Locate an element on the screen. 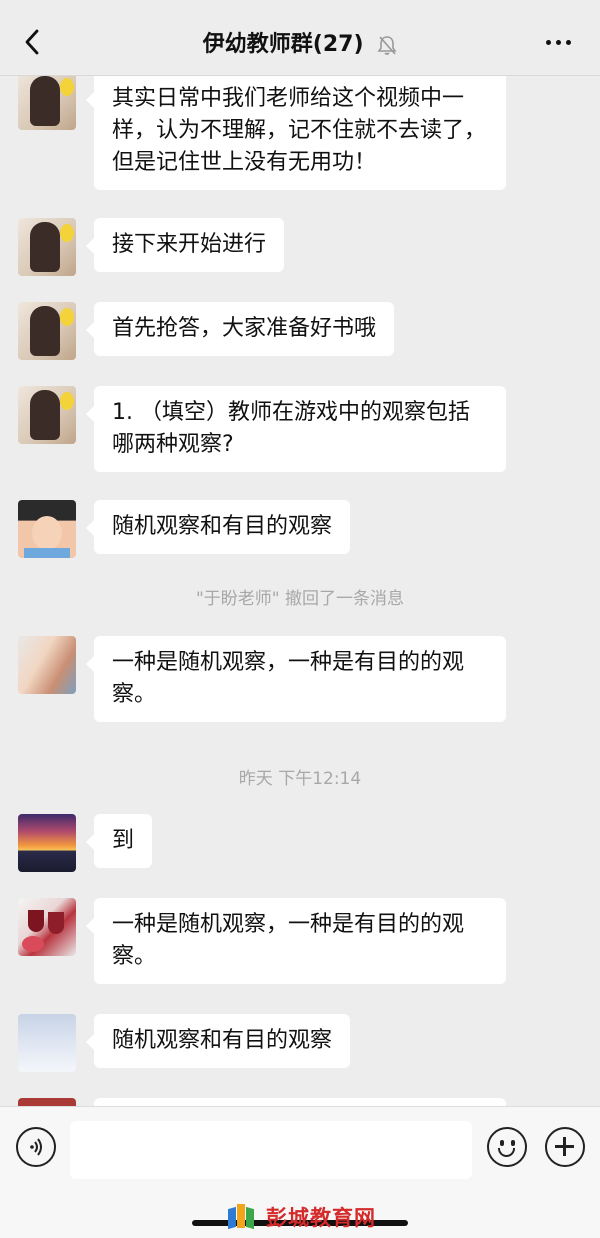  timestamp: 昨天 下午12:14 is located at coordinates (300, 779).